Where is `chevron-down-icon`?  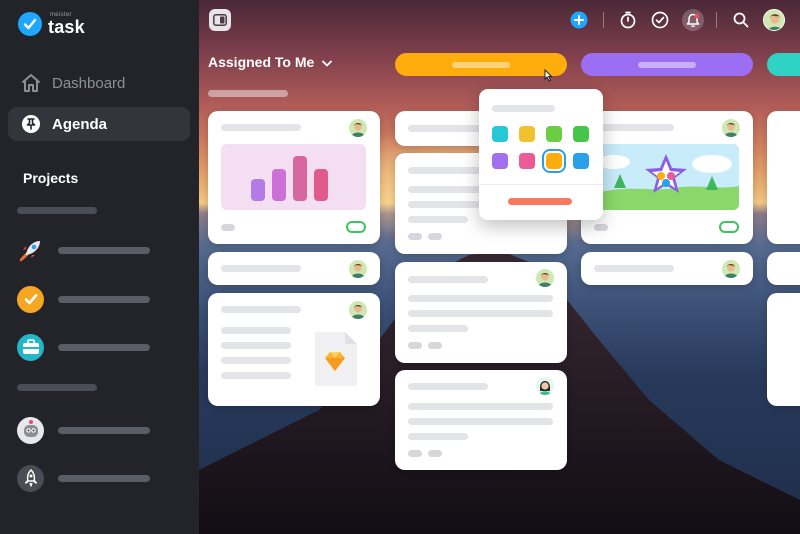 chevron-down-icon is located at coordinates (327, 62).